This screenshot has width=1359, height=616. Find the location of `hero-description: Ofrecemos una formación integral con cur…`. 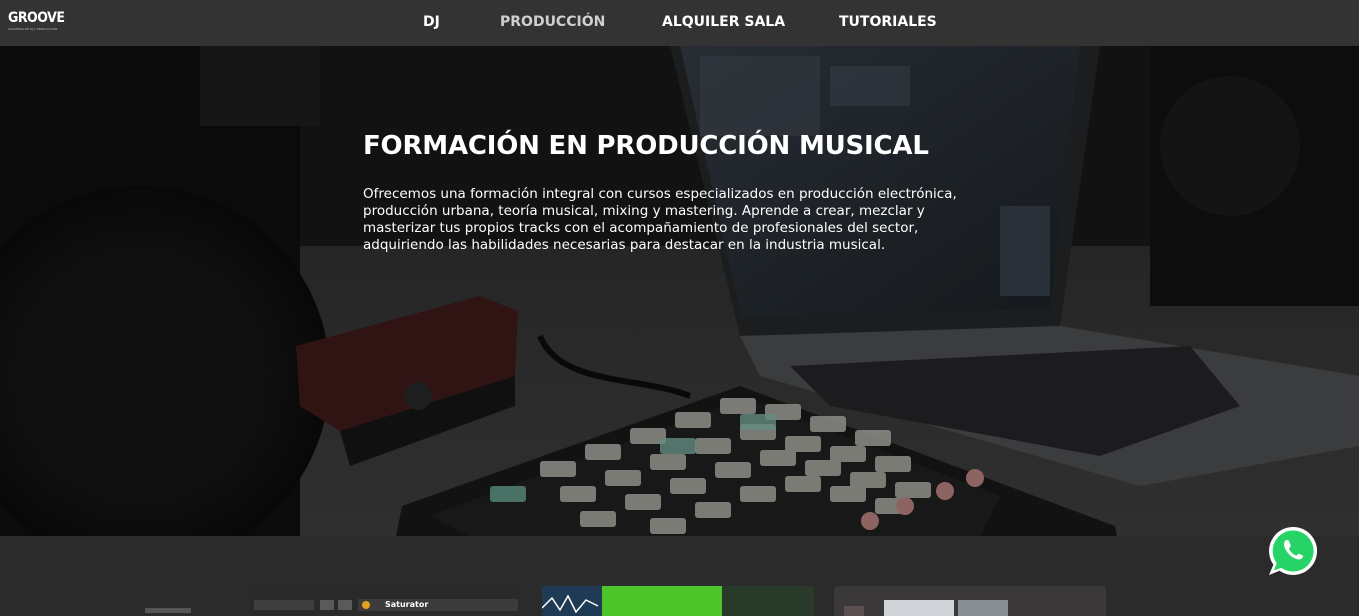

hero-description: Ofrecemos una formación integral con cur… is located at coordinates (660, 219).